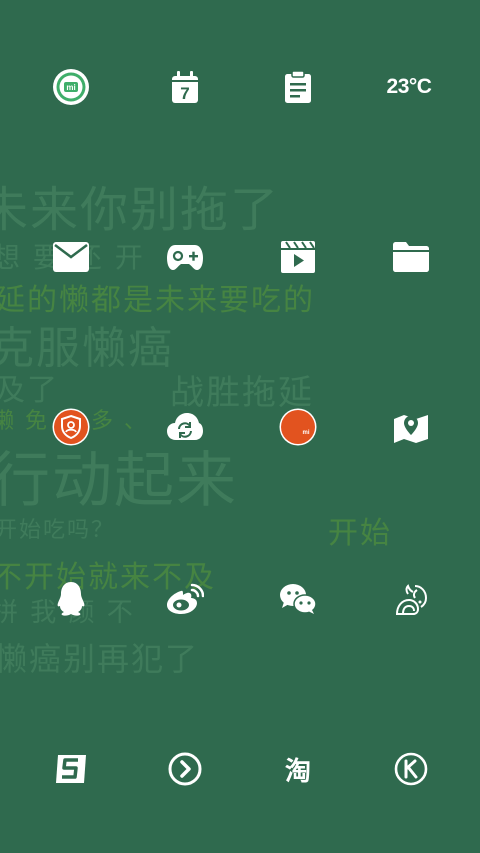 This screenshot has width=480, height=853. What do you see at coordinates (185, 769) in the screenshot?
I see `play-circle-icon` at bounding box center [185, 769].